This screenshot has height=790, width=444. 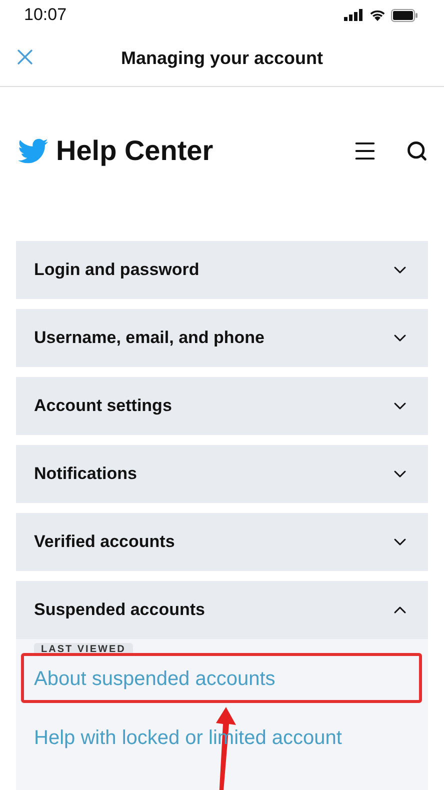 I want to click on accordion-header: Username, email, and phone, so click(x=222, y=338).